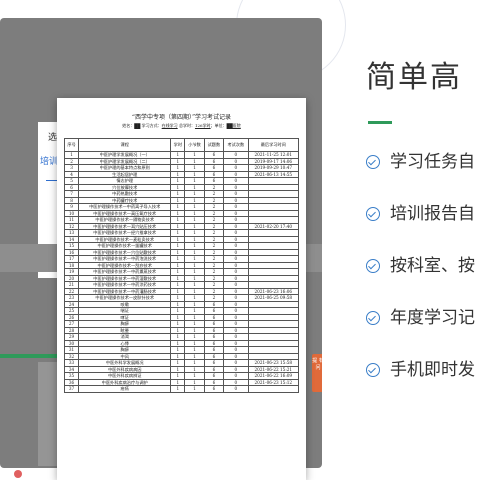  Describe the element at coordinates (273, 168) in the screenshot. I see `table-cell: 2019-09-29 10:47` at that location.